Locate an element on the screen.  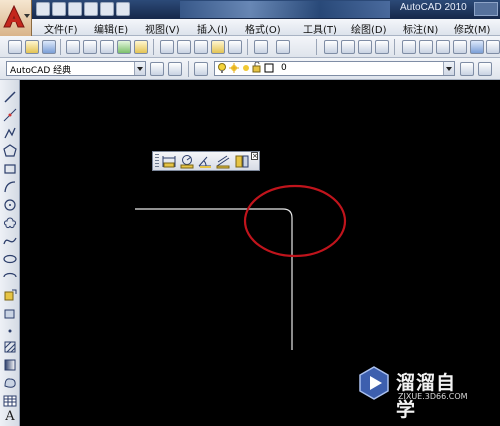
polyline-icon is located at coordinates (10, 133).